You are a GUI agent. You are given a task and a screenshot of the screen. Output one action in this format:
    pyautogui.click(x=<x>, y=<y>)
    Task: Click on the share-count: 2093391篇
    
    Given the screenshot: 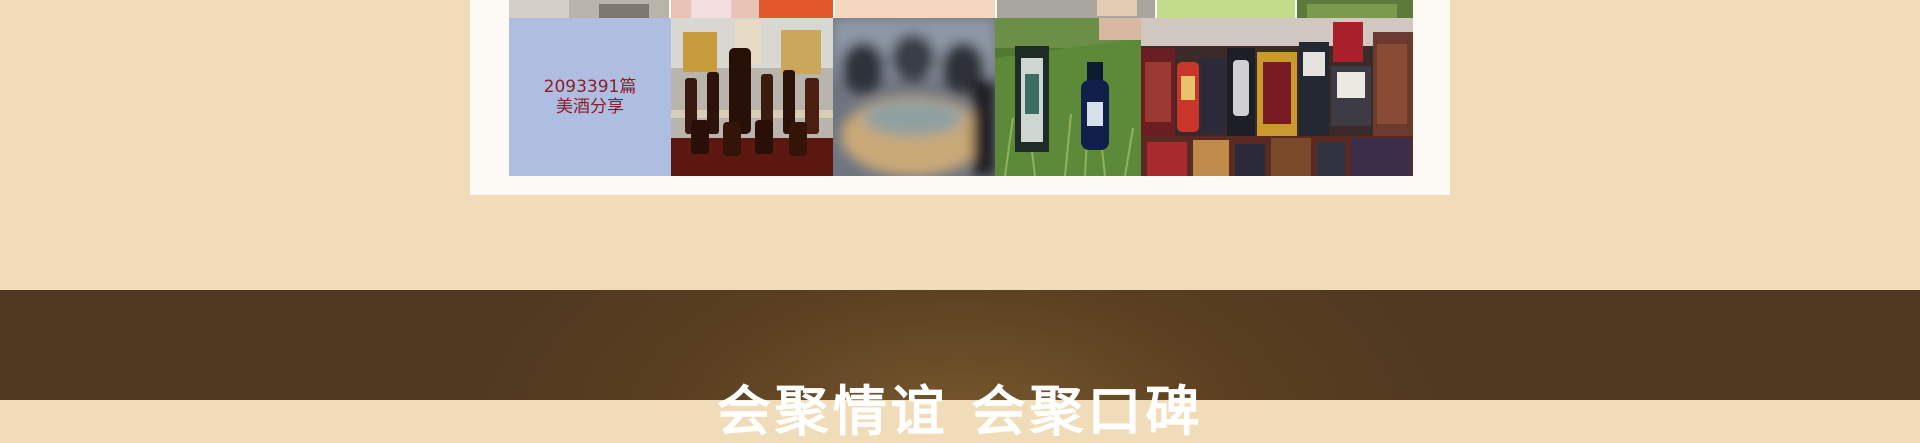 What is the action you would take?
    pyautogui.click(x=590, y=87)
    